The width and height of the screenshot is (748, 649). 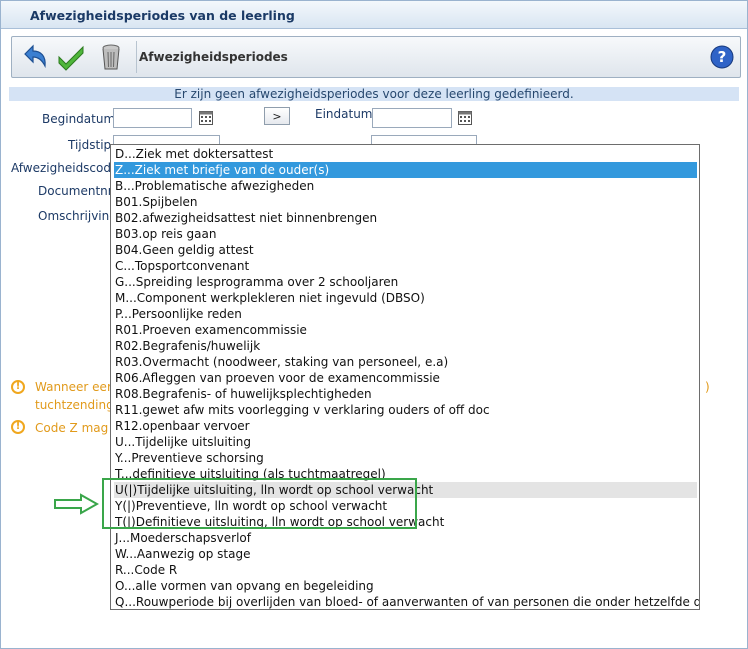 I want to click on undo-icon, so click(x=35, y=56).